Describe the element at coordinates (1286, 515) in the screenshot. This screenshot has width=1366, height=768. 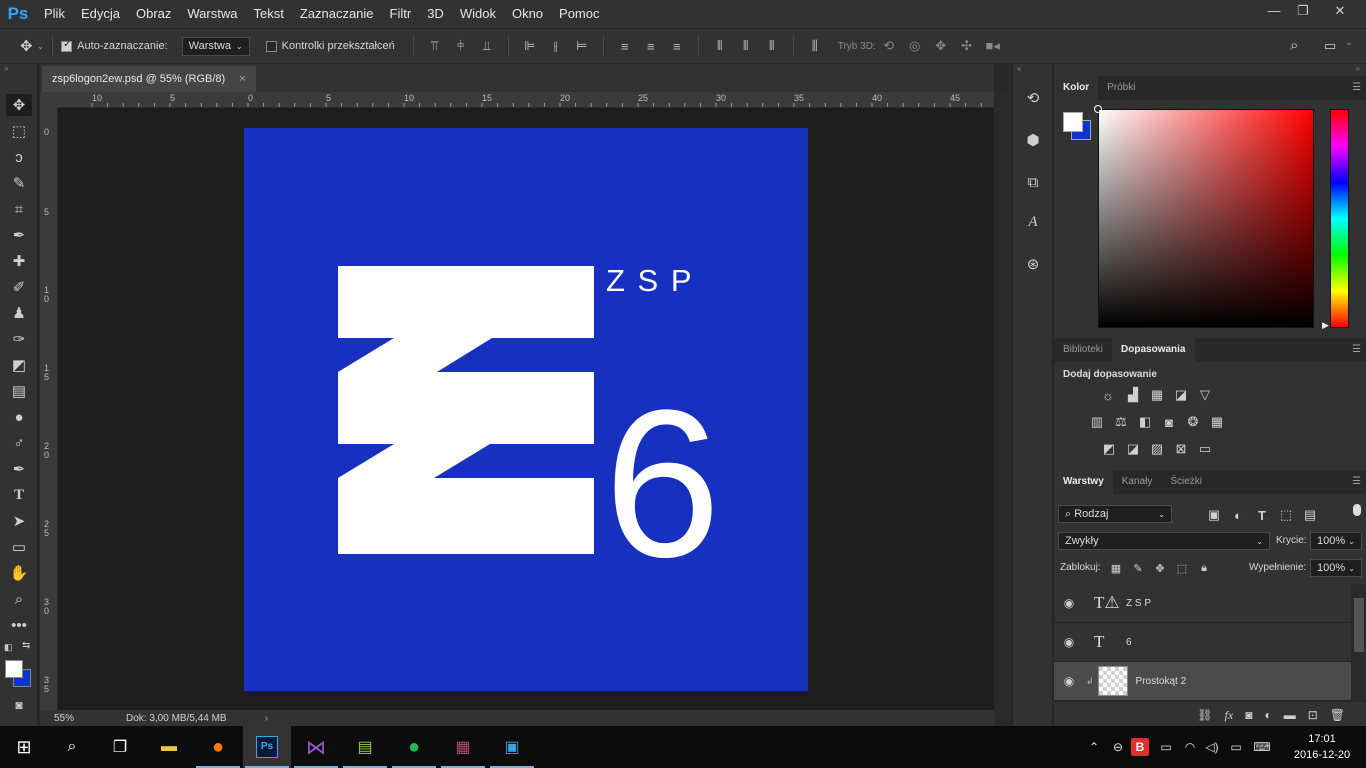
I see `filter-shape-icon: ⬚` at that location.